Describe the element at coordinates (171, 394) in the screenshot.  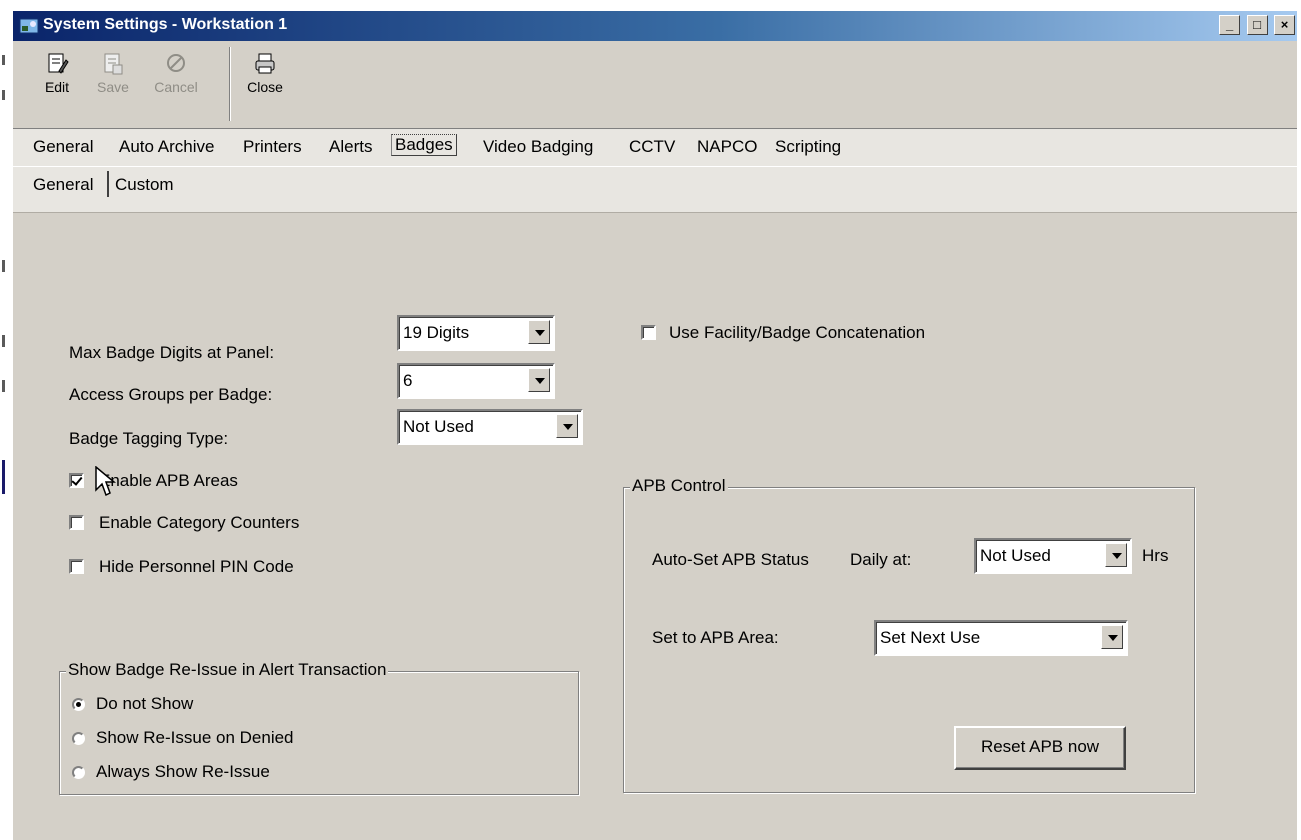
I see `access-groups-label: Access Groups per Badge:` at that location.